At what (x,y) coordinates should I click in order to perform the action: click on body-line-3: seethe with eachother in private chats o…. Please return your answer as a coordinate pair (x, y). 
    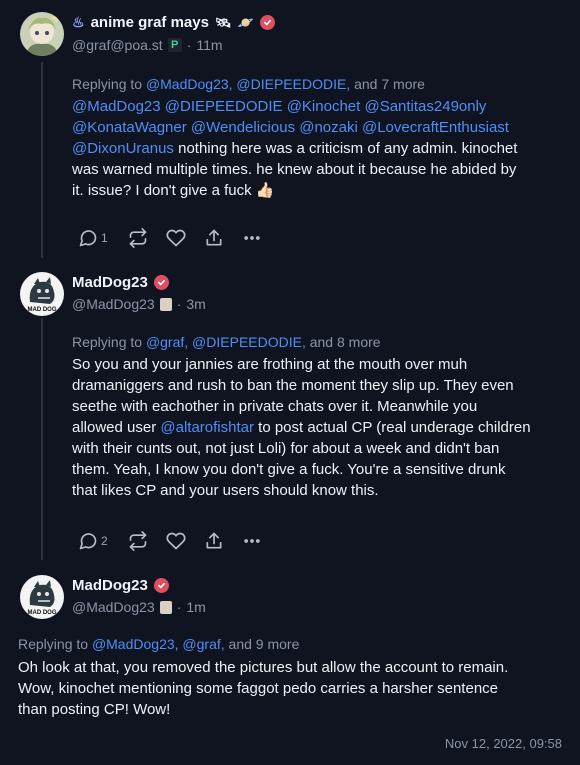
    Looking at the image, I should click on (275, 406).